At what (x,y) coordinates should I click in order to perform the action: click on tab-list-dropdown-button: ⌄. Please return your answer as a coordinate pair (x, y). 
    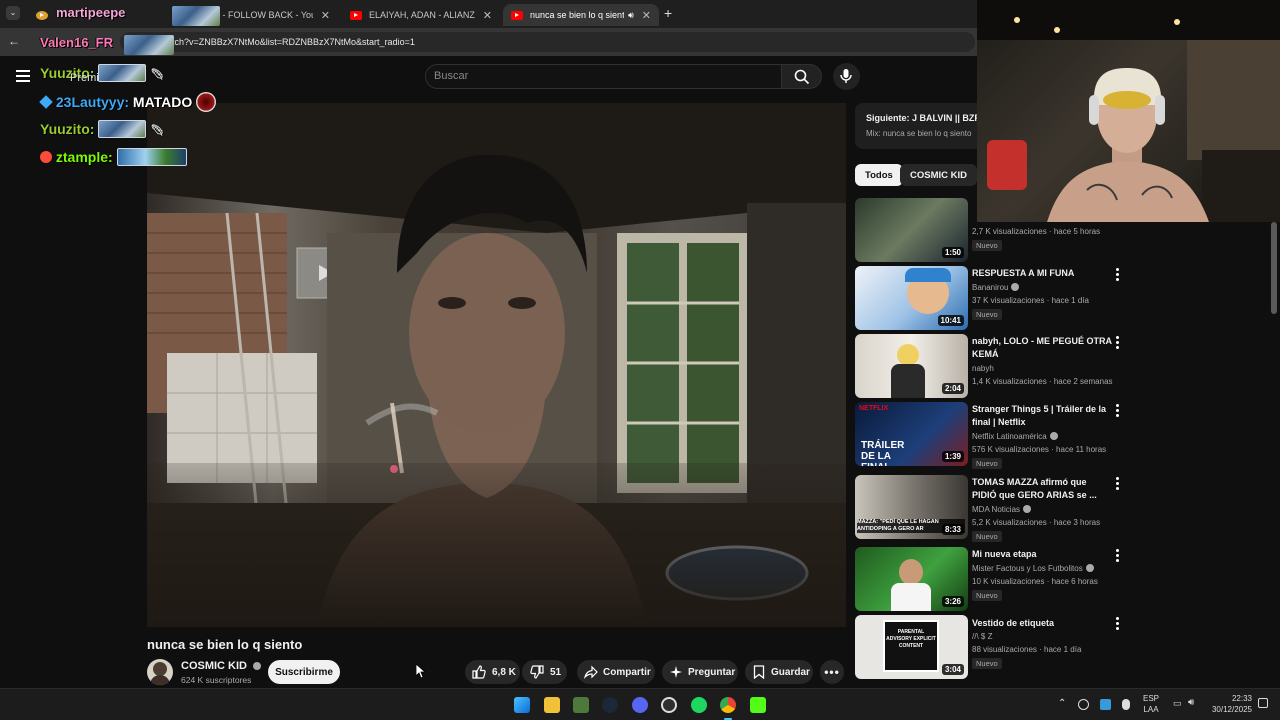
    Looking at the image, I should click on (13, 13).